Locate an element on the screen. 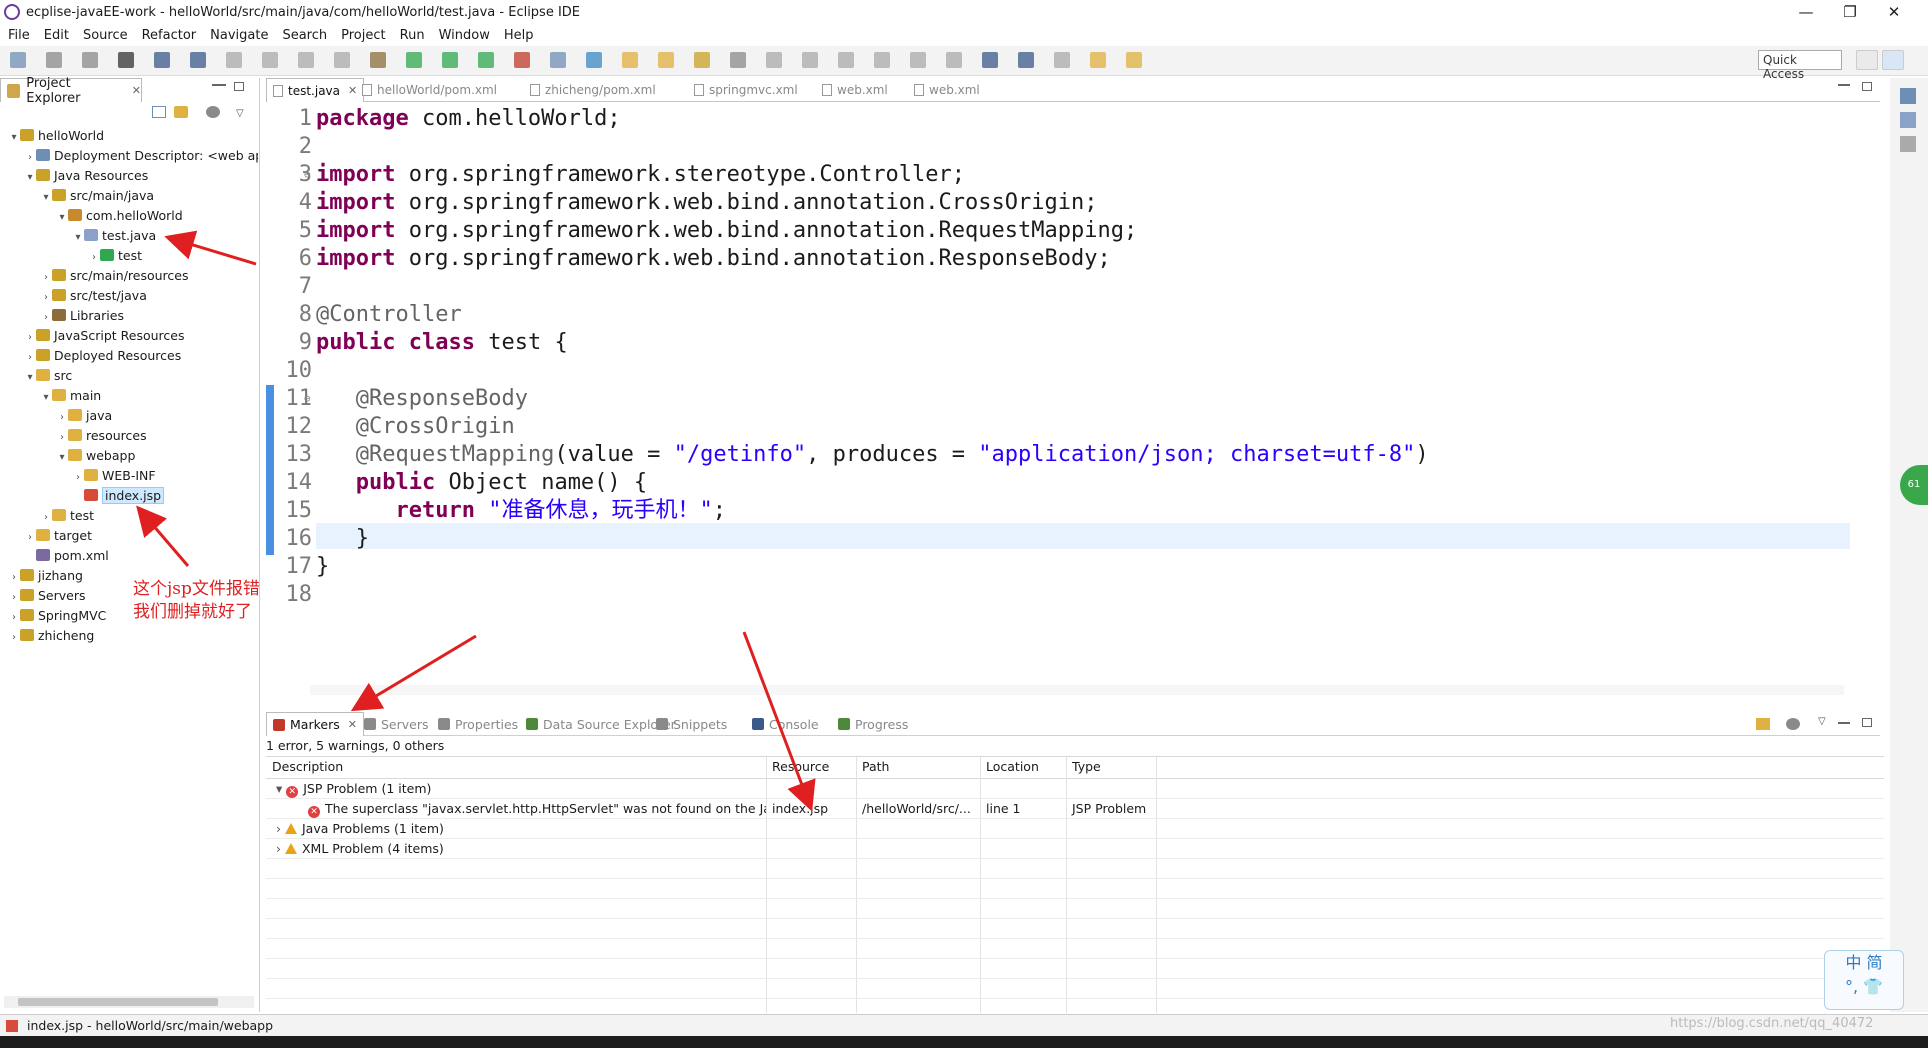  tree-item: › resources is located at coordinates (129, 436).